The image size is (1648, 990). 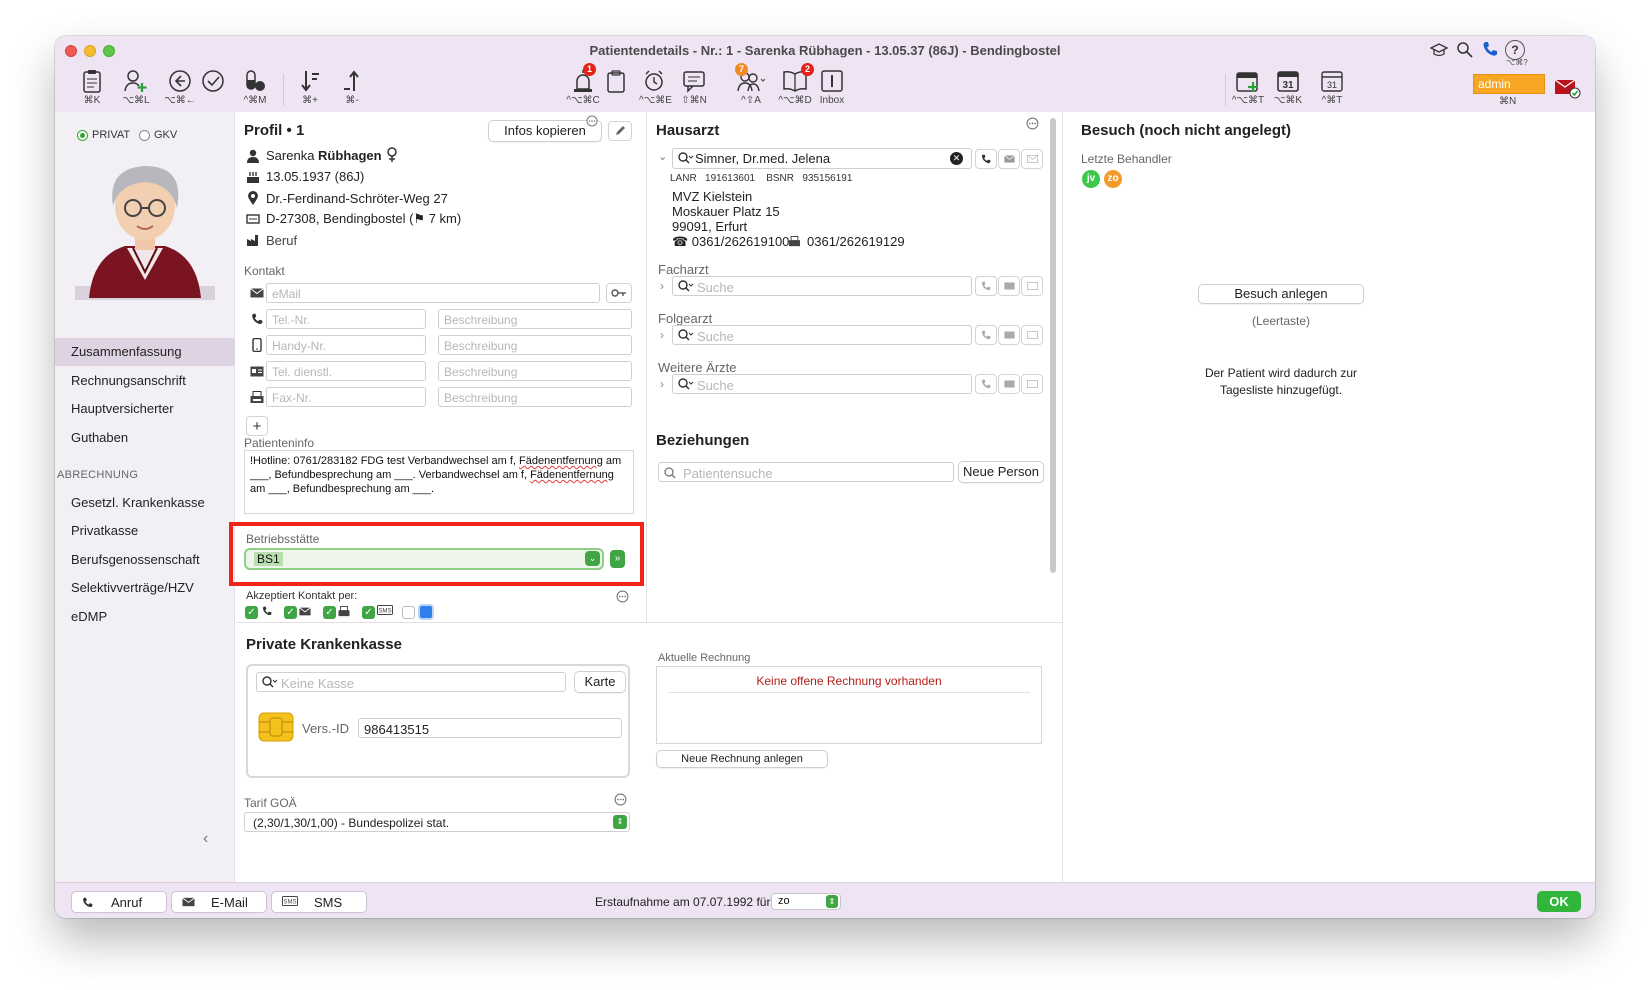 I want to click on fax-input: Fax-Nr., so click(x=346, y=397).